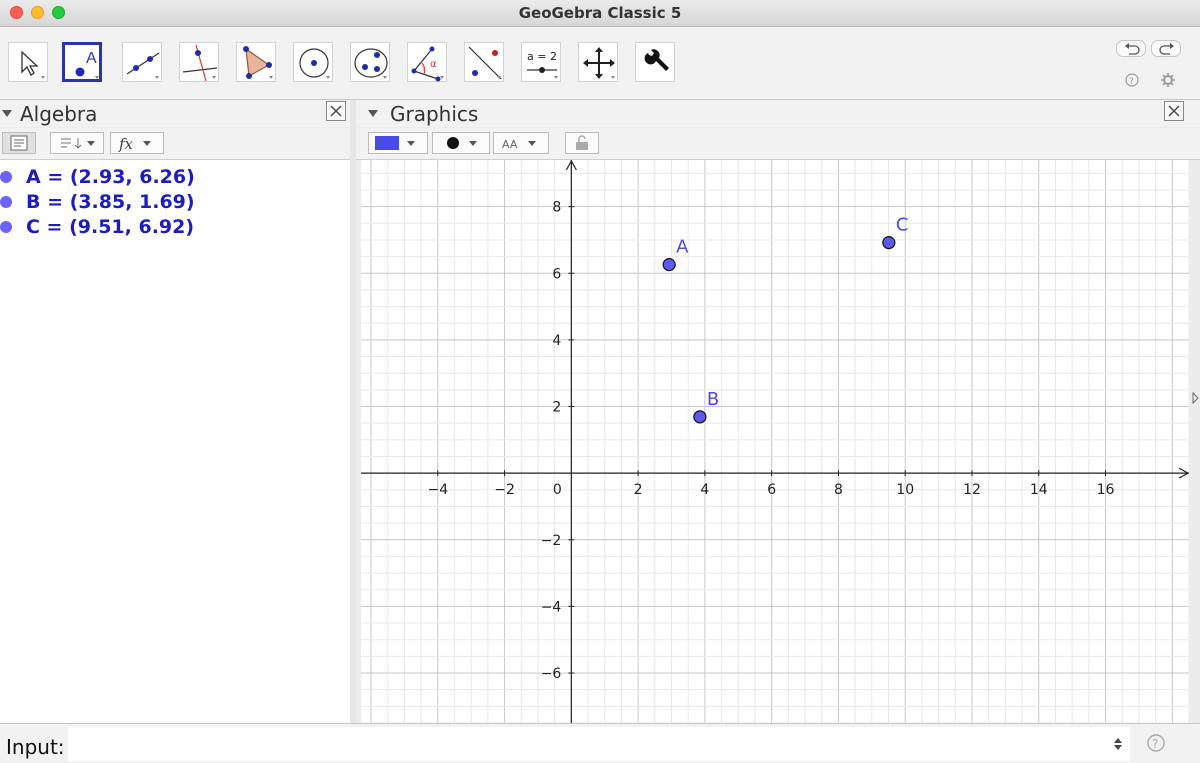  What do you see at coordinates (437, 490) in the screenshot?
I see `x-tick-label: −4` at bounding box center [437, 490].